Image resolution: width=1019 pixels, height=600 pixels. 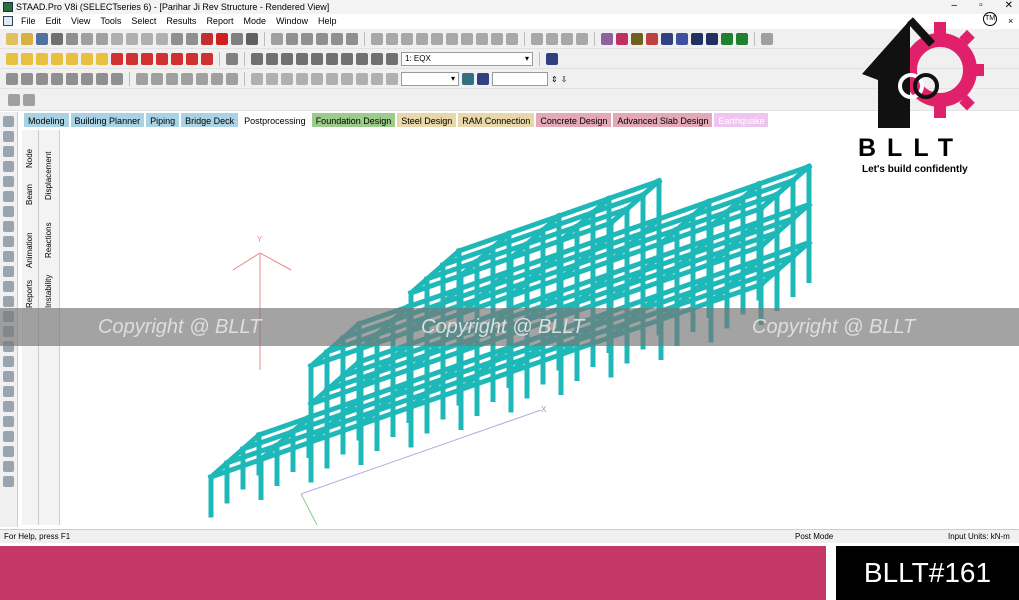 I want to click on menu-view: View, so click(x=80, y=21).